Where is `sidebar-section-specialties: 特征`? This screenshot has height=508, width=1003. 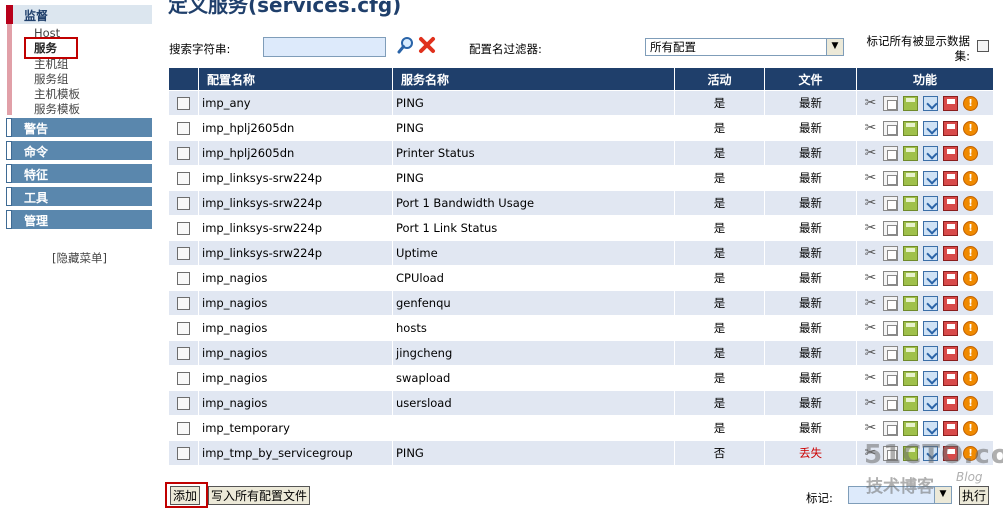
sidebar-section-specialties: 特征 is located at coordinates (79, 173).